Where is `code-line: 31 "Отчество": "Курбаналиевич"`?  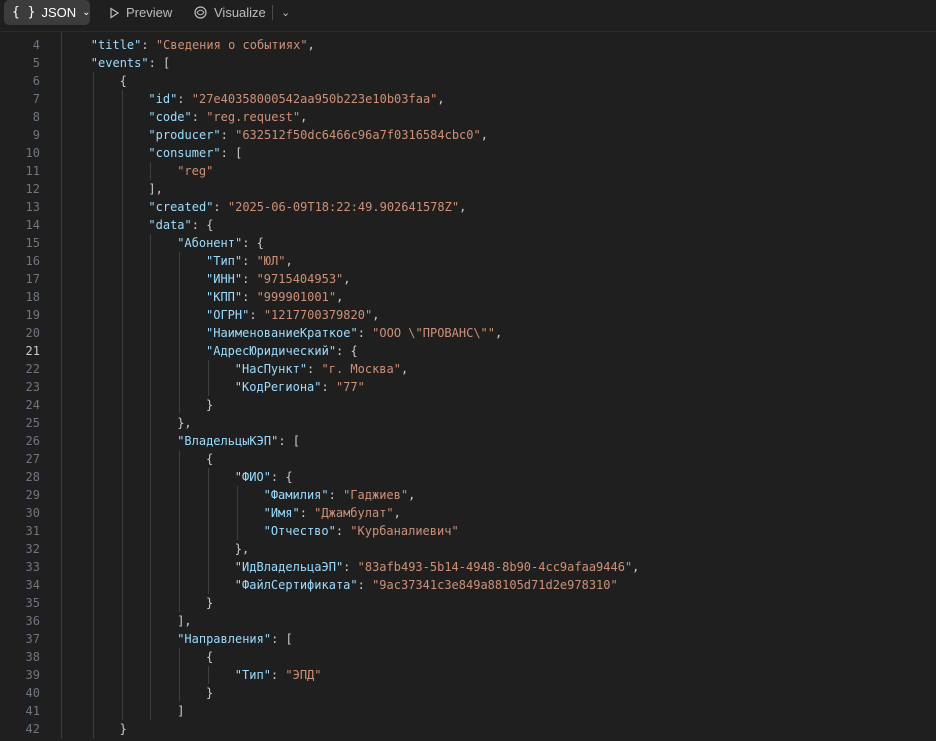
code-line: 31 "Отчество": "Курбаналиевич" is located at coordinates (468, 531).